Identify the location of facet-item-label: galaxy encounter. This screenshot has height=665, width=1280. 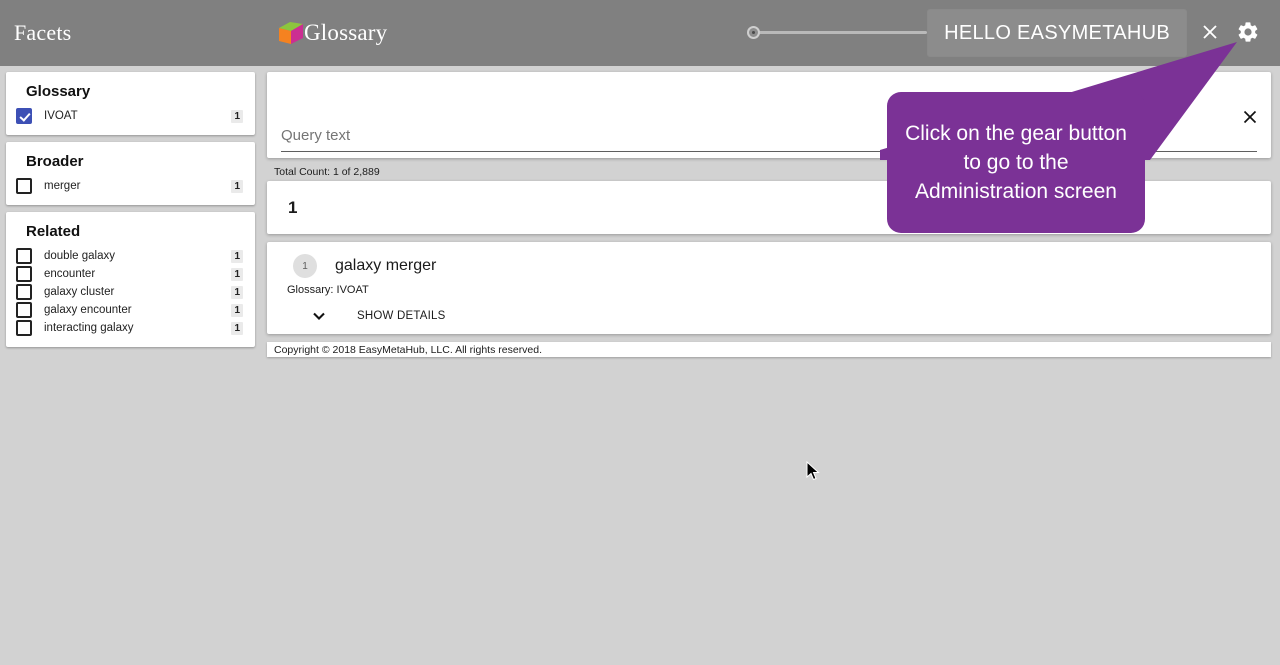
(88, 310).